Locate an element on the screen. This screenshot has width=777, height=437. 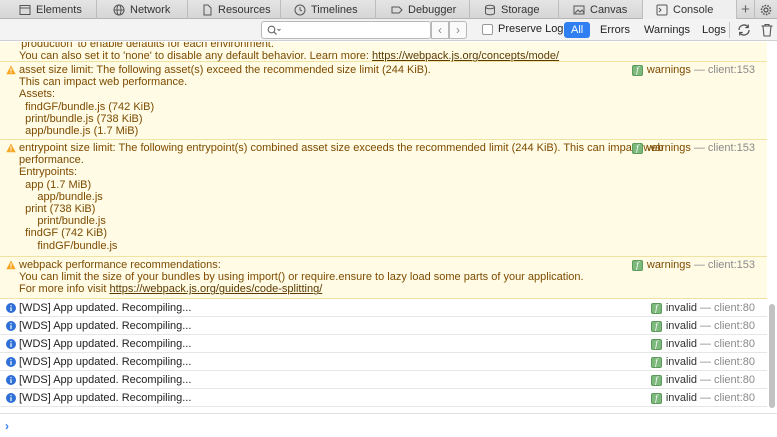
message-line: print (738 KiB) is located at coordinates (57, 209).